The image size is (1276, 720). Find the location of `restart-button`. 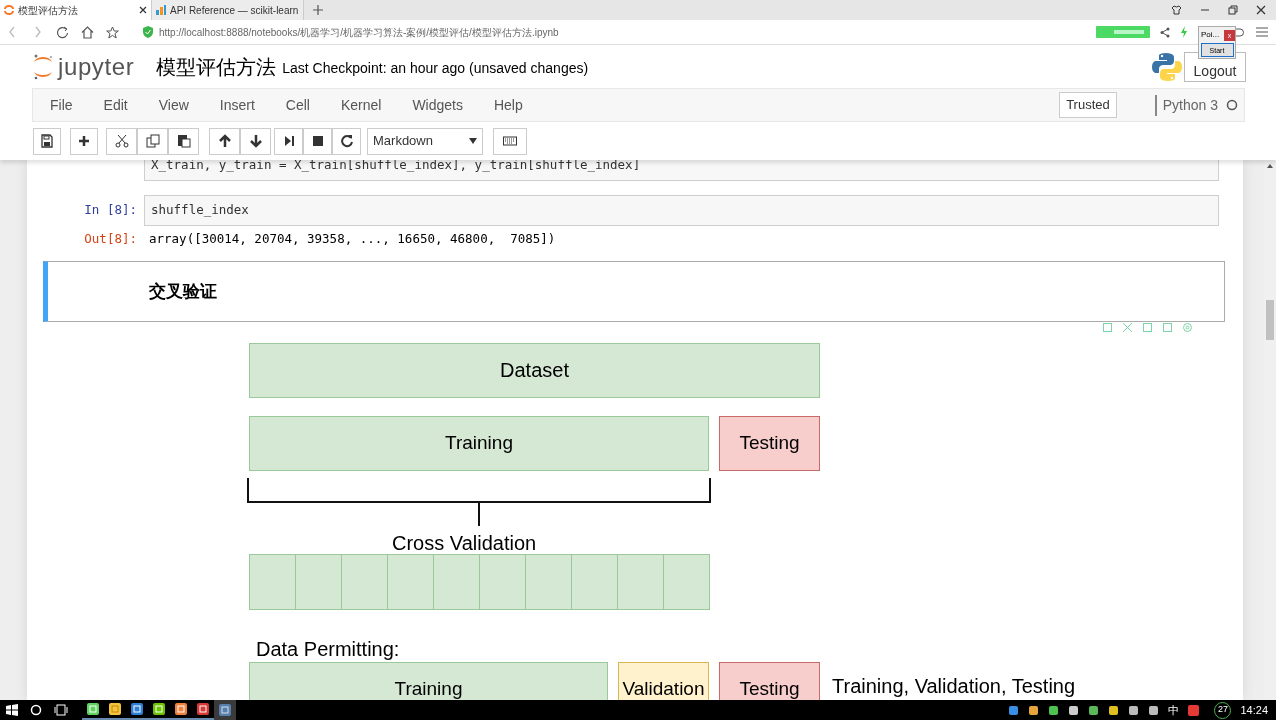

restart-button is located at coordinates (346, 141).